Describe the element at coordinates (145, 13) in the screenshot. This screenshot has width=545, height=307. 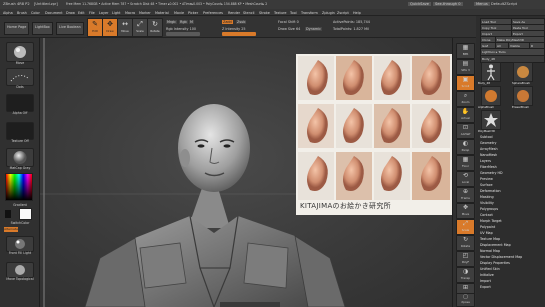
I see `menu-marker: Marker` at that location.